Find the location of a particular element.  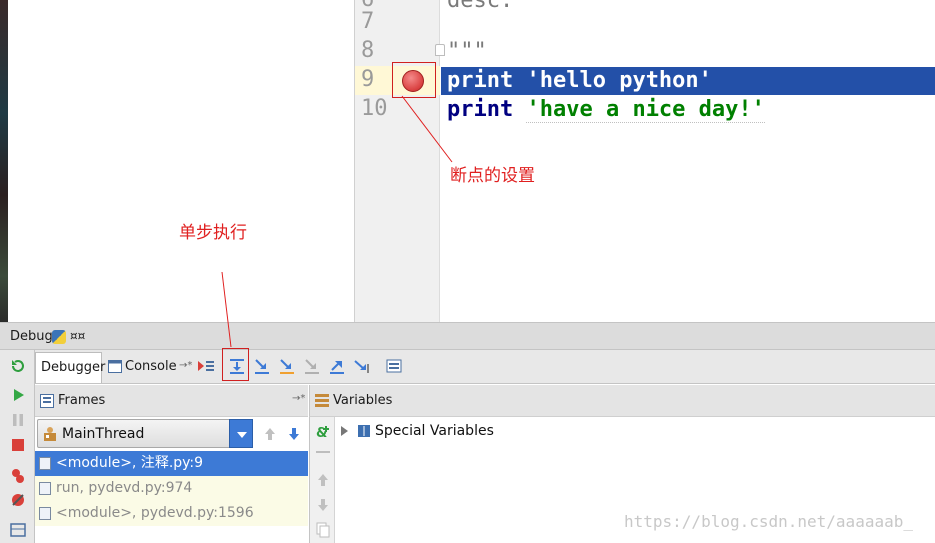

tab-debugger: Debugger is located at coordinates (70, 367).